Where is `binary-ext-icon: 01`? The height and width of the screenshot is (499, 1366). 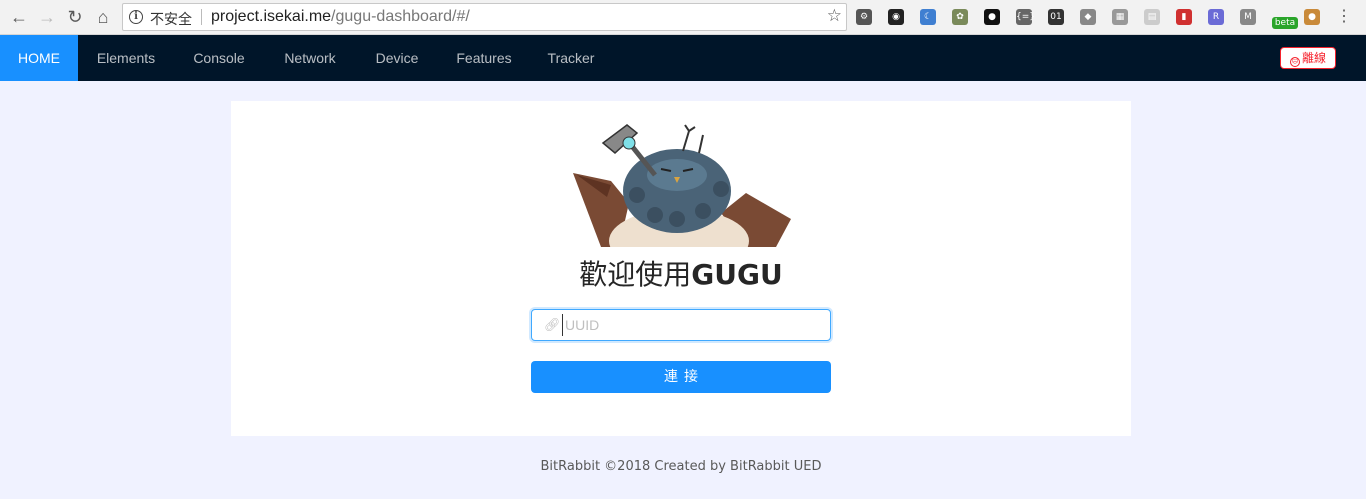 binary-ext-icon: 01 is located at coordinates (1056, 17).